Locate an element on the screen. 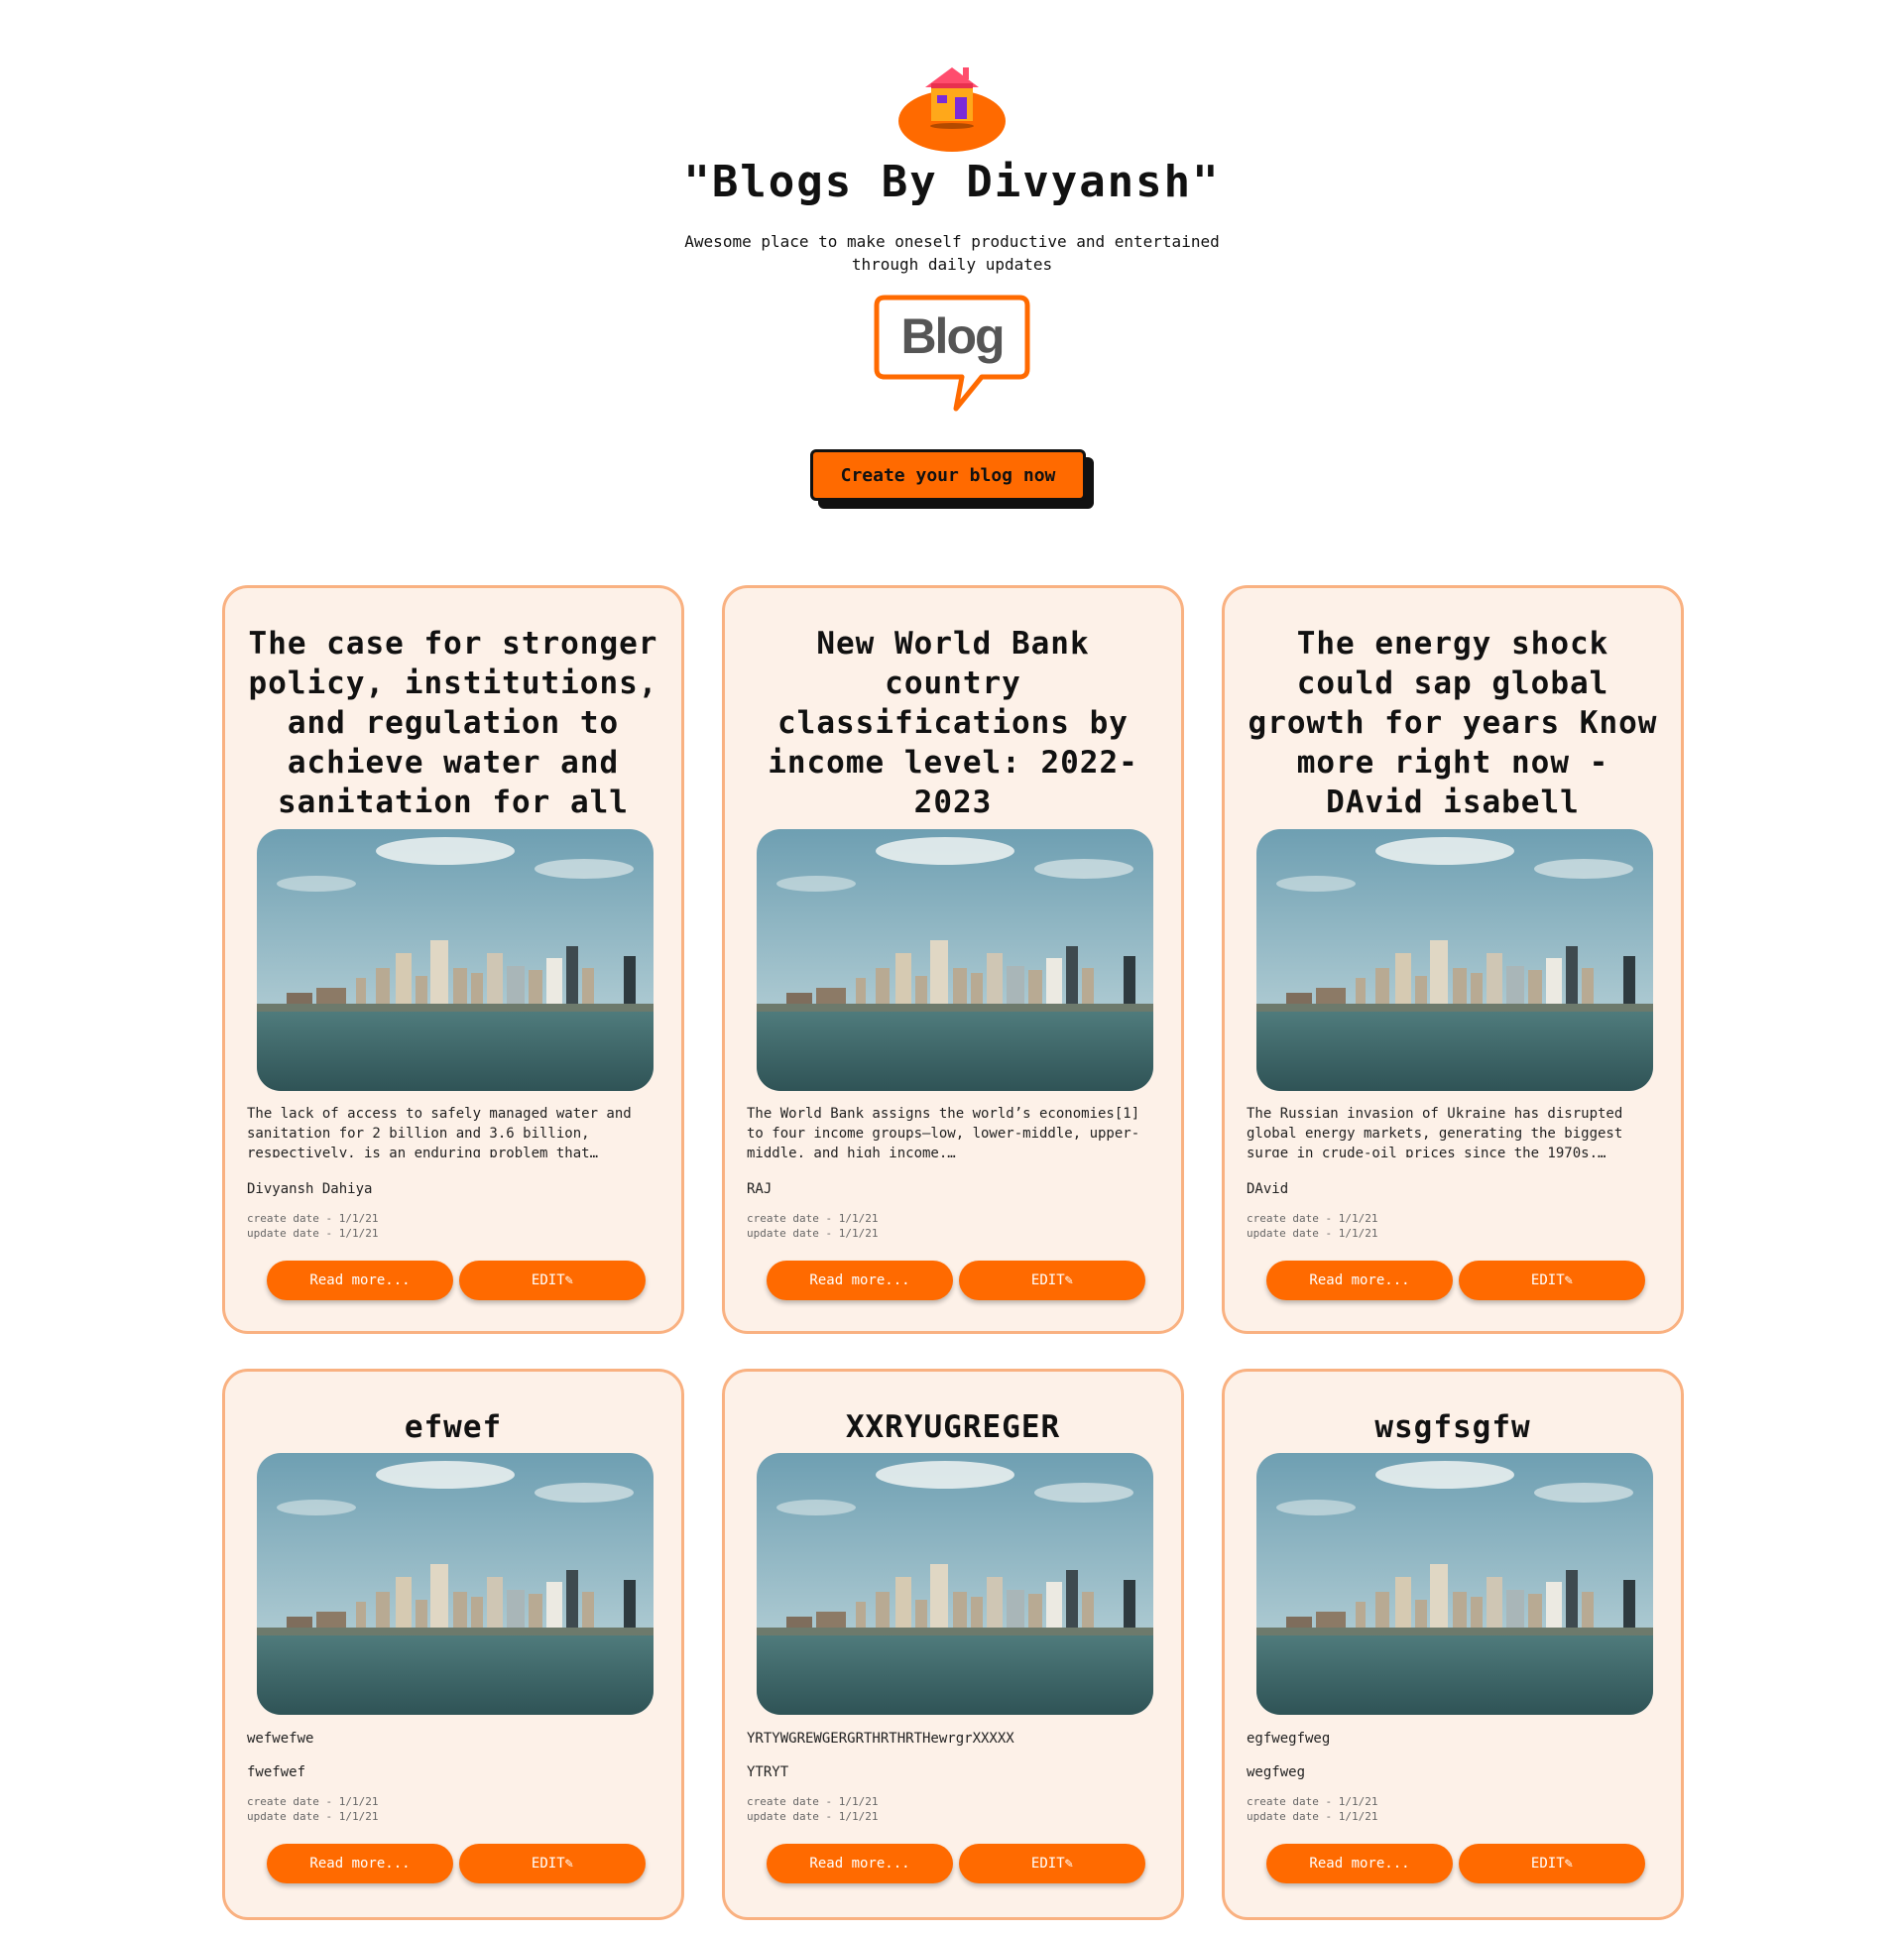  card-author: DAvid is located at coordinates (1268, 1189).